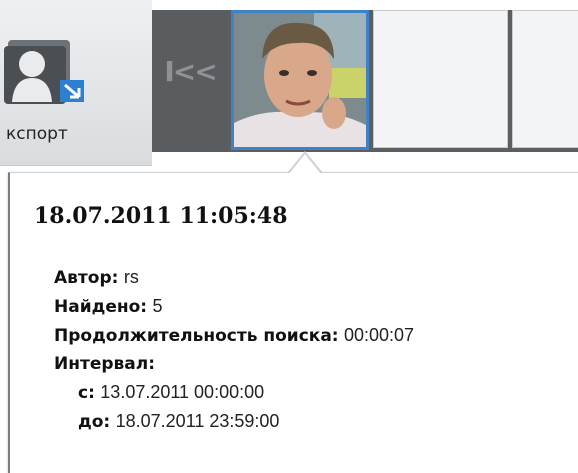 This screenshot has height=473, width=578. What do you see at coordinates (131, 277) in the screenshot?
I see `author-value: rs` at bounding box center [131, 277].